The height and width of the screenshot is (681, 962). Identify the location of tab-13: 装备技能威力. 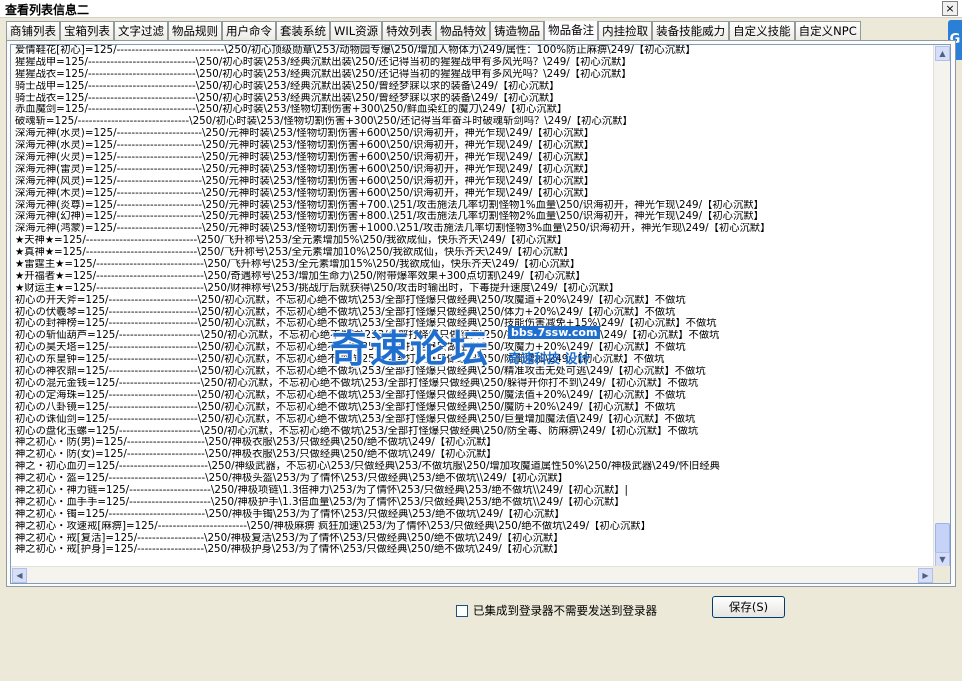
(691, 30).